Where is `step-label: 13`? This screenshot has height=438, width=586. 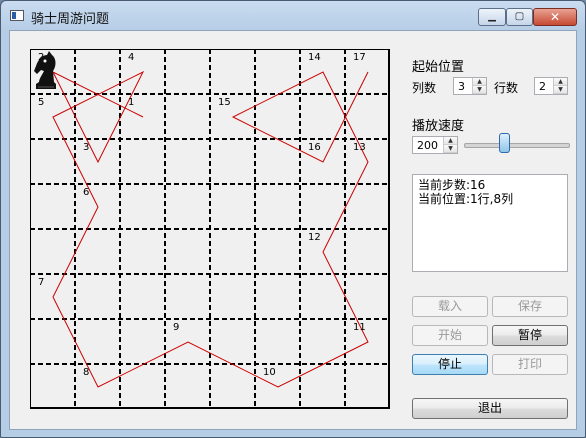
step-label: 13 is located at coordinates (359, 147).